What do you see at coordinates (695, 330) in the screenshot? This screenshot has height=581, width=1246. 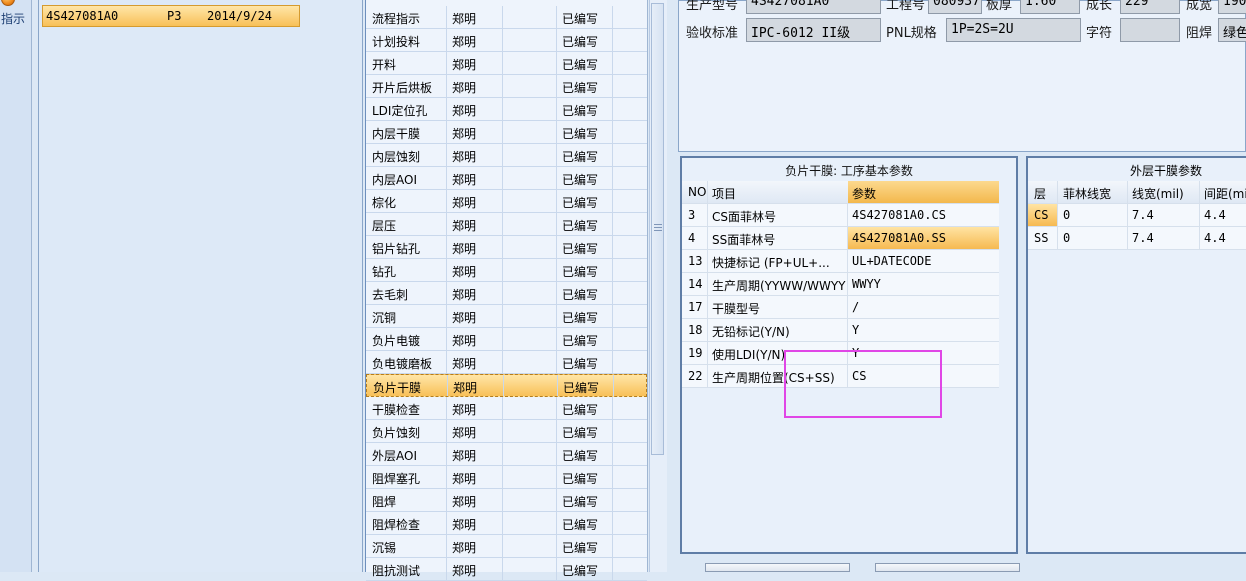 I see `params-no: 18` at bounding box center [695, 330].